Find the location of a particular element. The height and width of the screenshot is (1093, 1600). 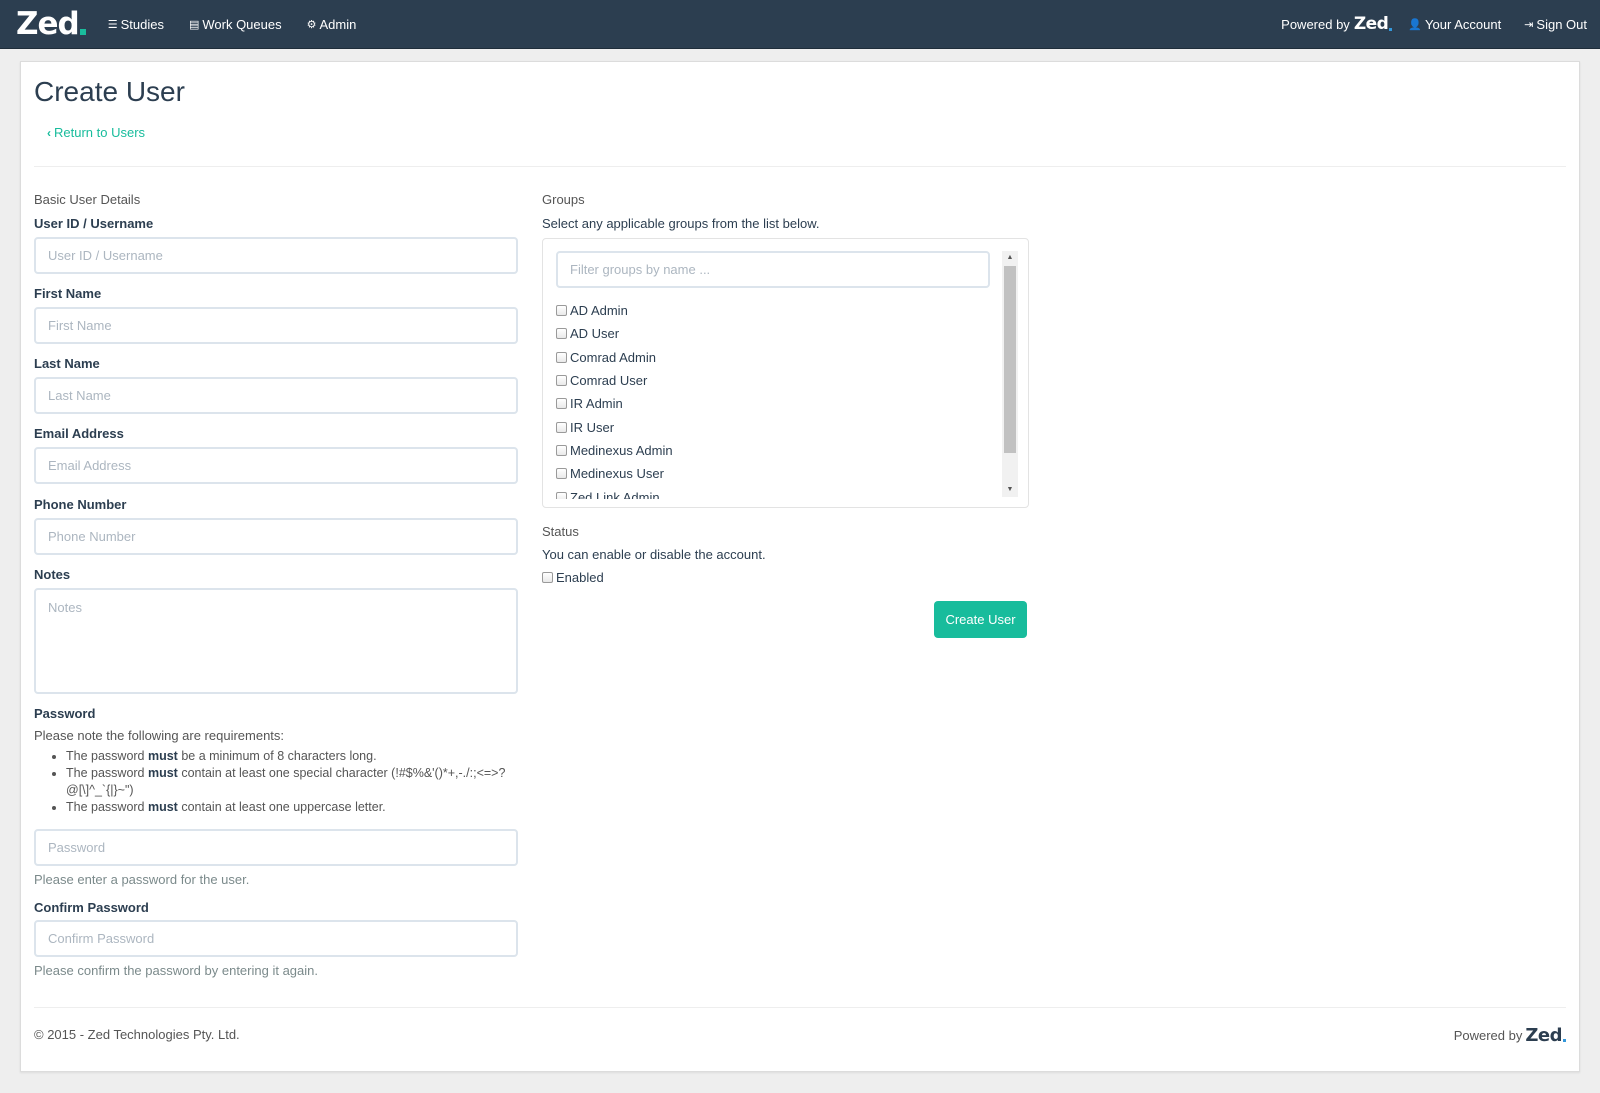

notes-textarea is located at coordinates (276, 641).